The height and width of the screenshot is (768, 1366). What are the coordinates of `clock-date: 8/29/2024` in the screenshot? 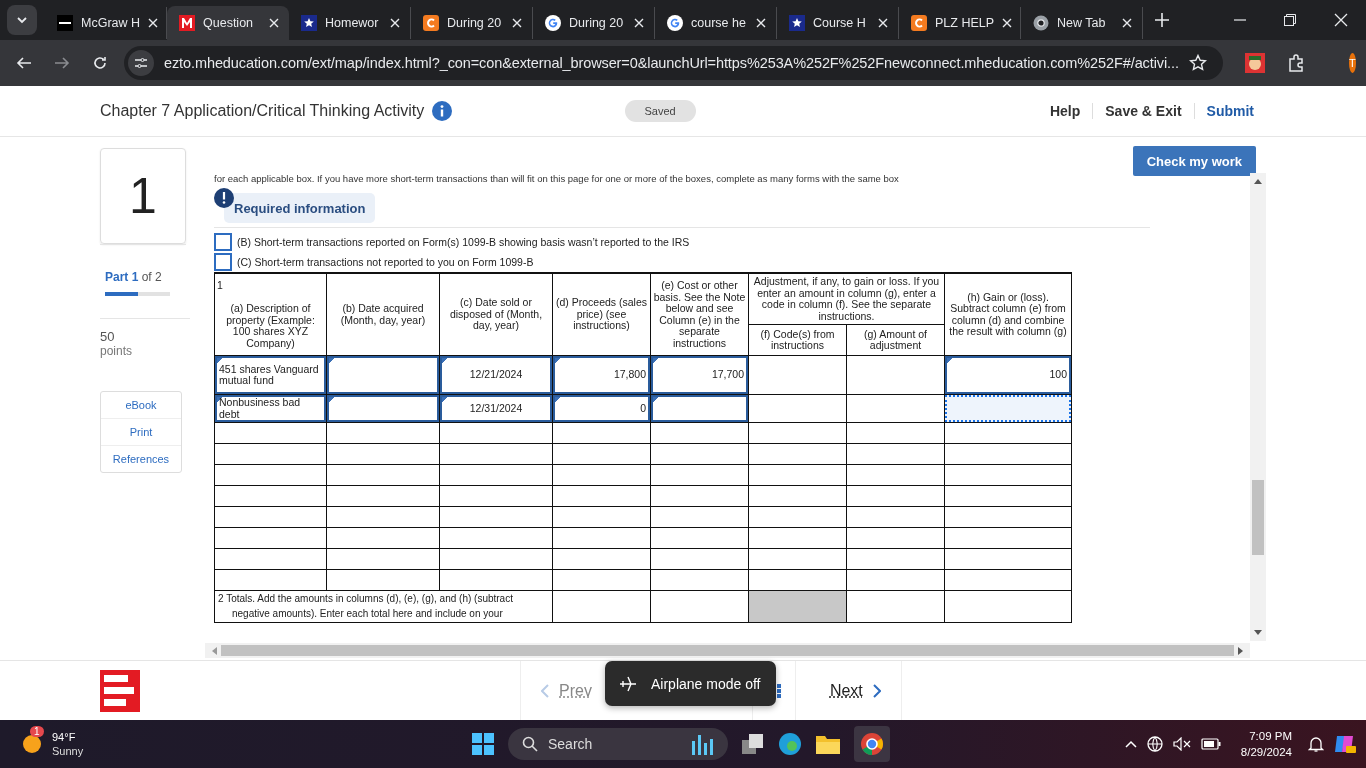 It's located at (1266, 752).